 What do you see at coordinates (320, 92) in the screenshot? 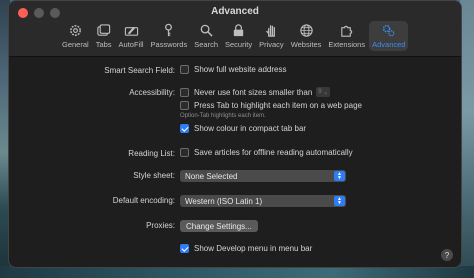
I see `min-font-size-value: 9` at bounding box center [320, 92].